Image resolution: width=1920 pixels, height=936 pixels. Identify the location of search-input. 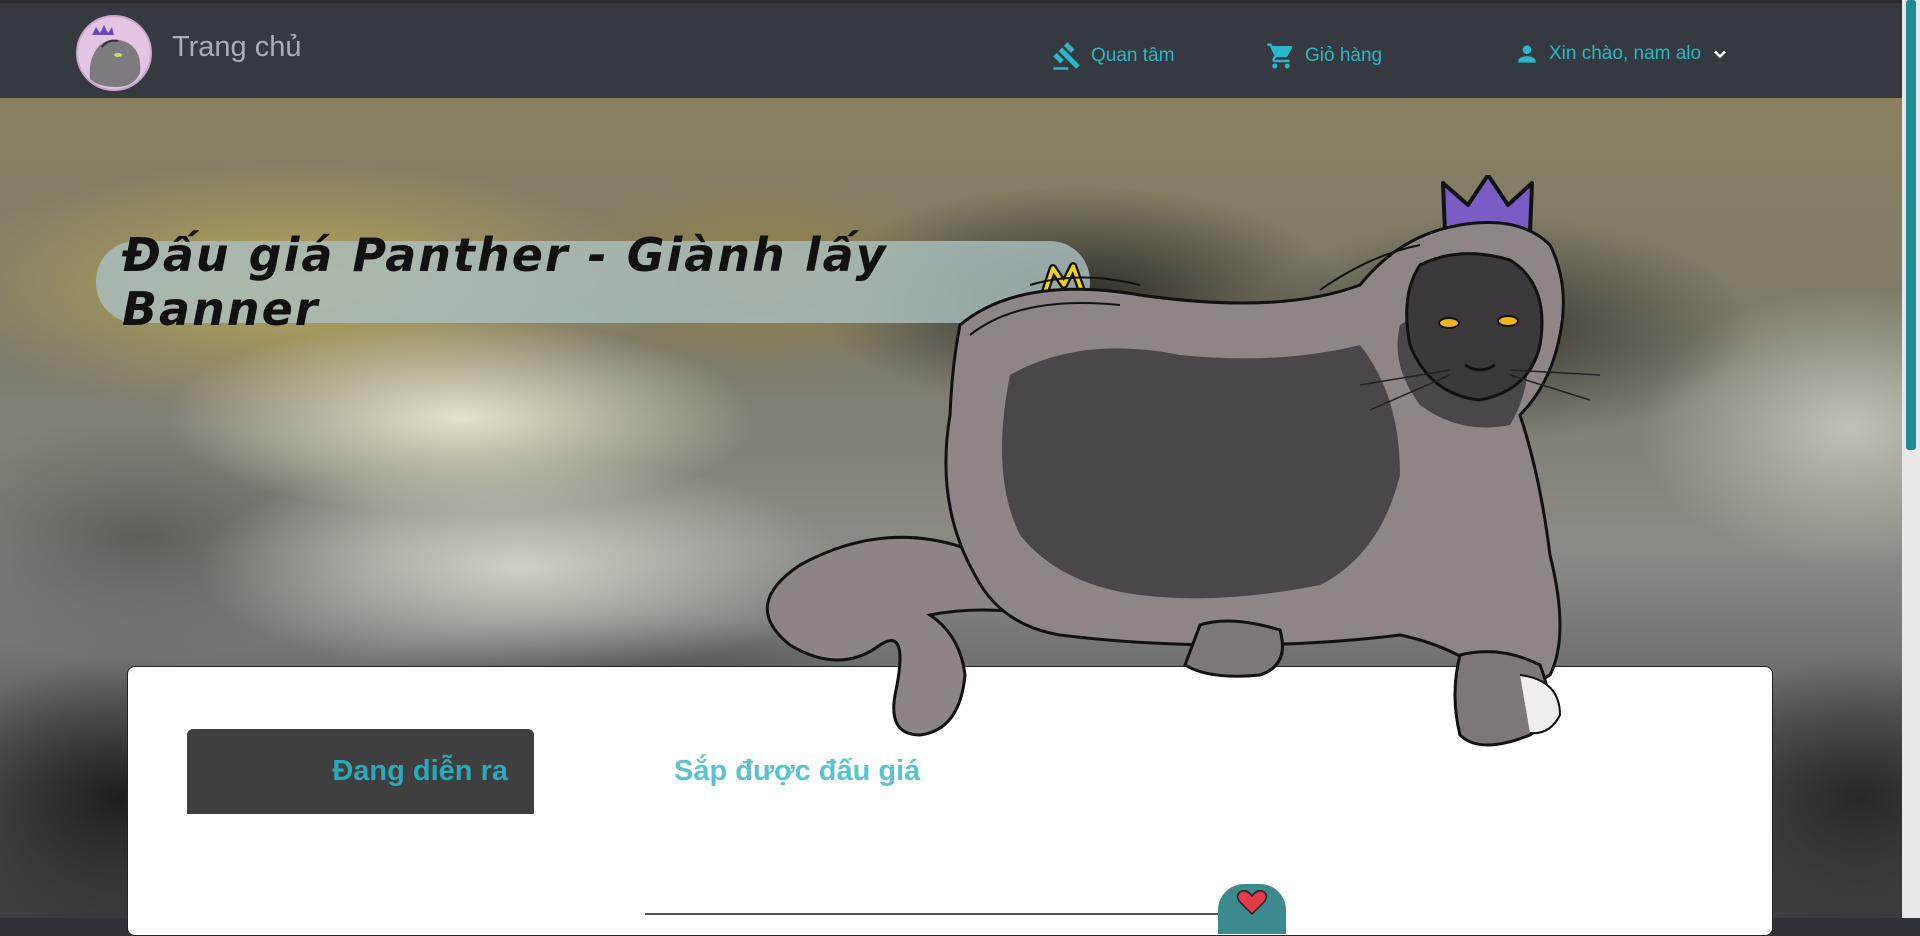
(935, 914).